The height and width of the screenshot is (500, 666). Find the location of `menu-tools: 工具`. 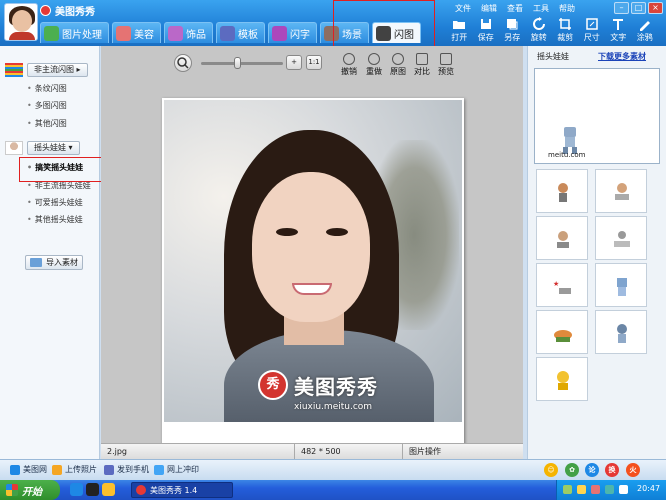

menu-tools: 工具 is located at coordinates (541, 8).